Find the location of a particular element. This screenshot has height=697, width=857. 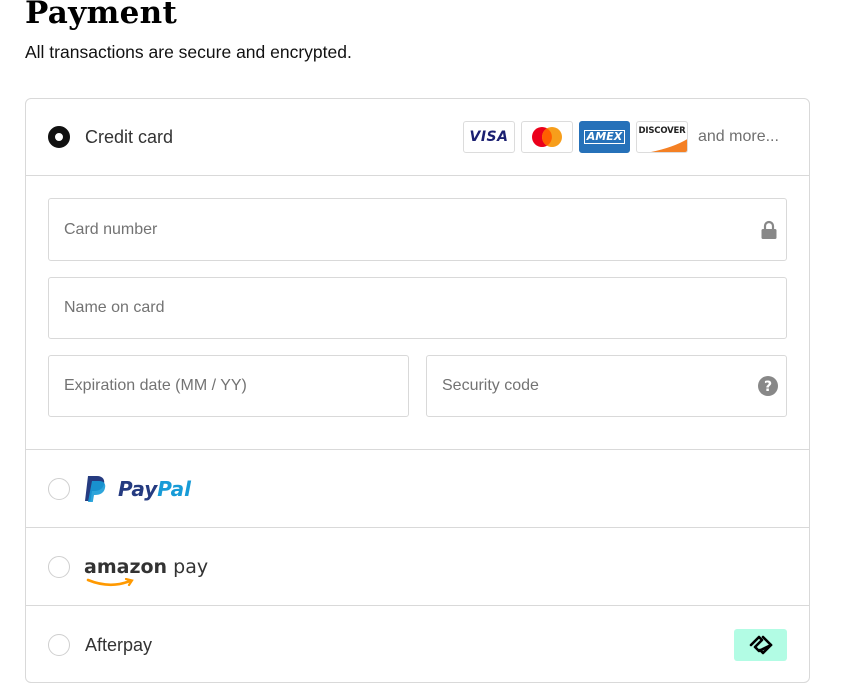

page-title: Payment is located at coordinates (101, 15).